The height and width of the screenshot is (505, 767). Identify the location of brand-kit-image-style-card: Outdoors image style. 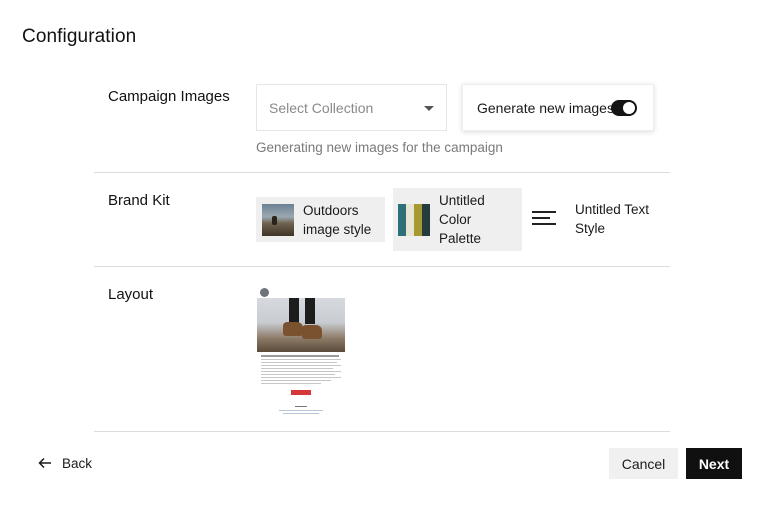
(320, 219).